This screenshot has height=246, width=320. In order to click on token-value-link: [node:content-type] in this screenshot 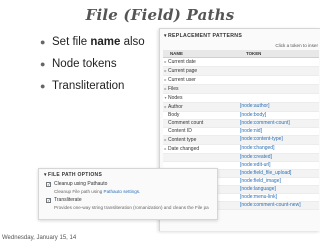, I will do `click(279, 140)`.